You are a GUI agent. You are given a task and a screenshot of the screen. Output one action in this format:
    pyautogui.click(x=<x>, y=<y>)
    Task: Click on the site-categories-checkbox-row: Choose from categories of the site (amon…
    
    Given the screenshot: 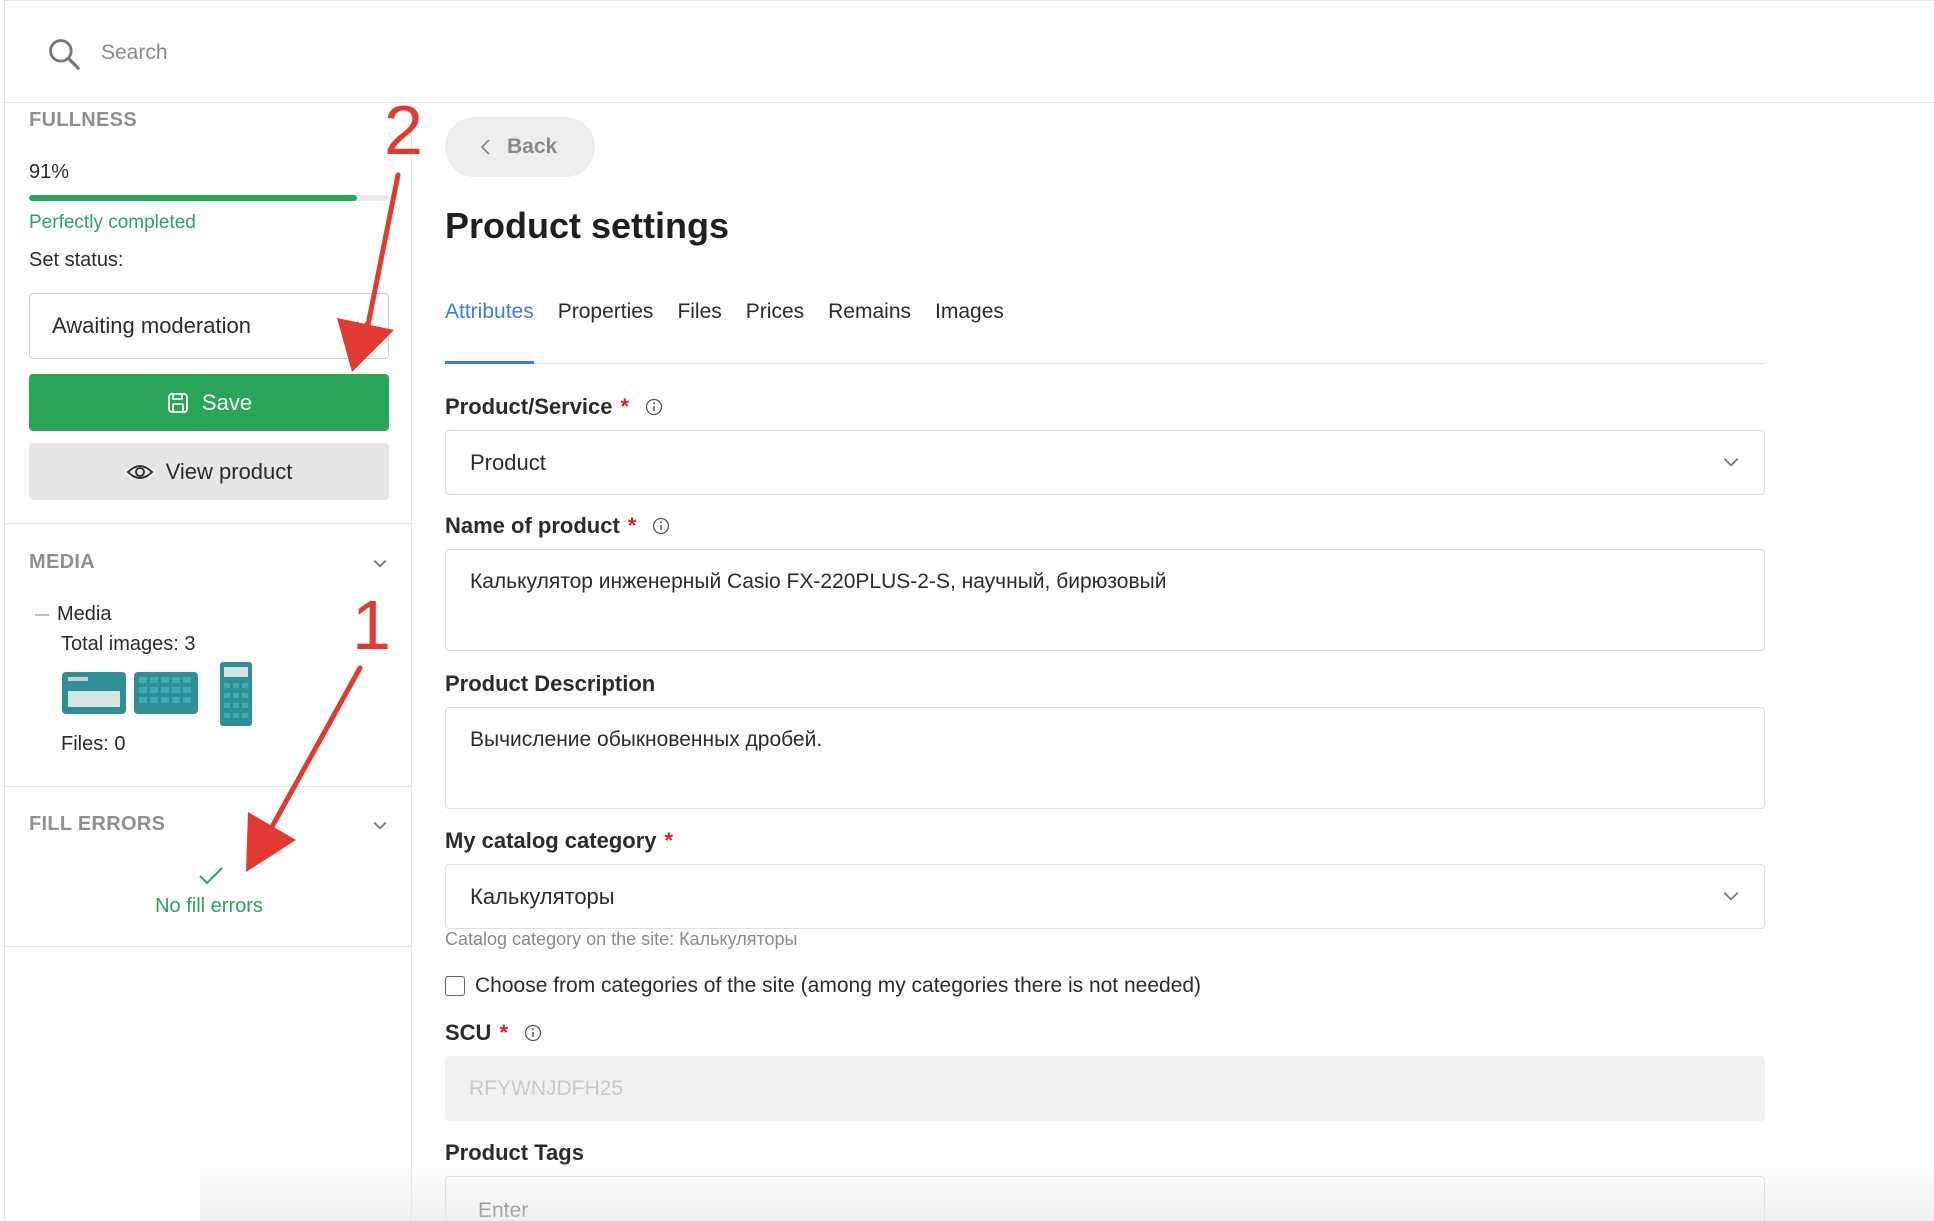 What is the action you would take?
    pyautogui.click(x=823, y=986)
    